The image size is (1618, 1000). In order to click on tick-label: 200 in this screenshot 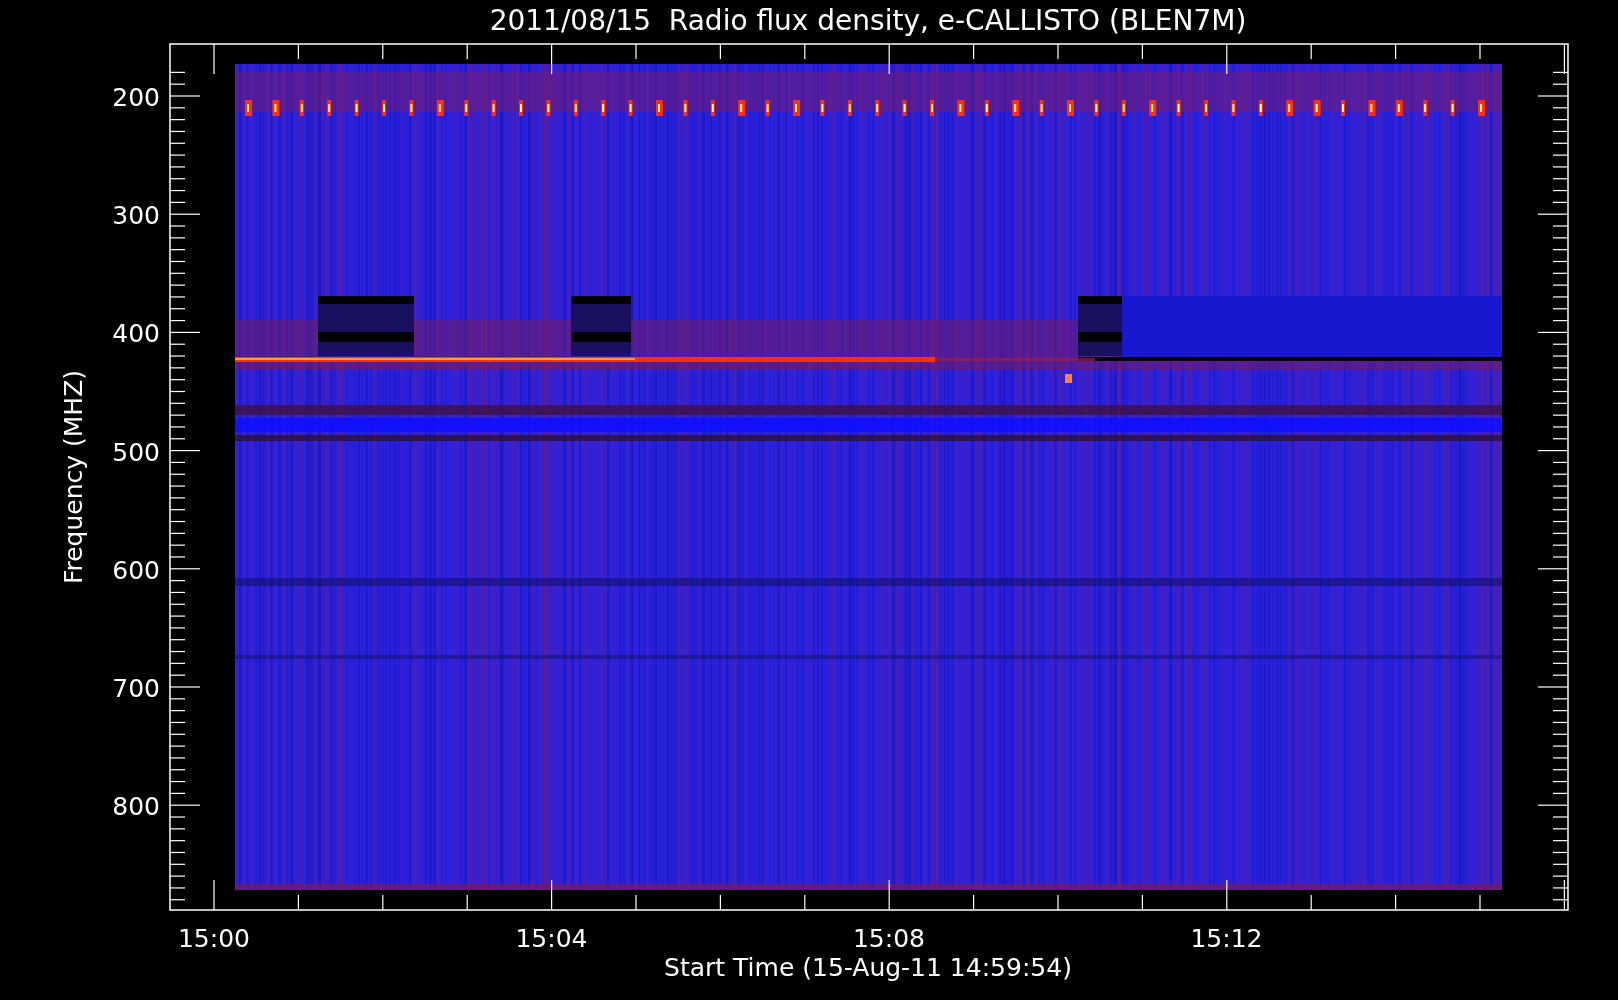, I will do `click(136, 97)`.